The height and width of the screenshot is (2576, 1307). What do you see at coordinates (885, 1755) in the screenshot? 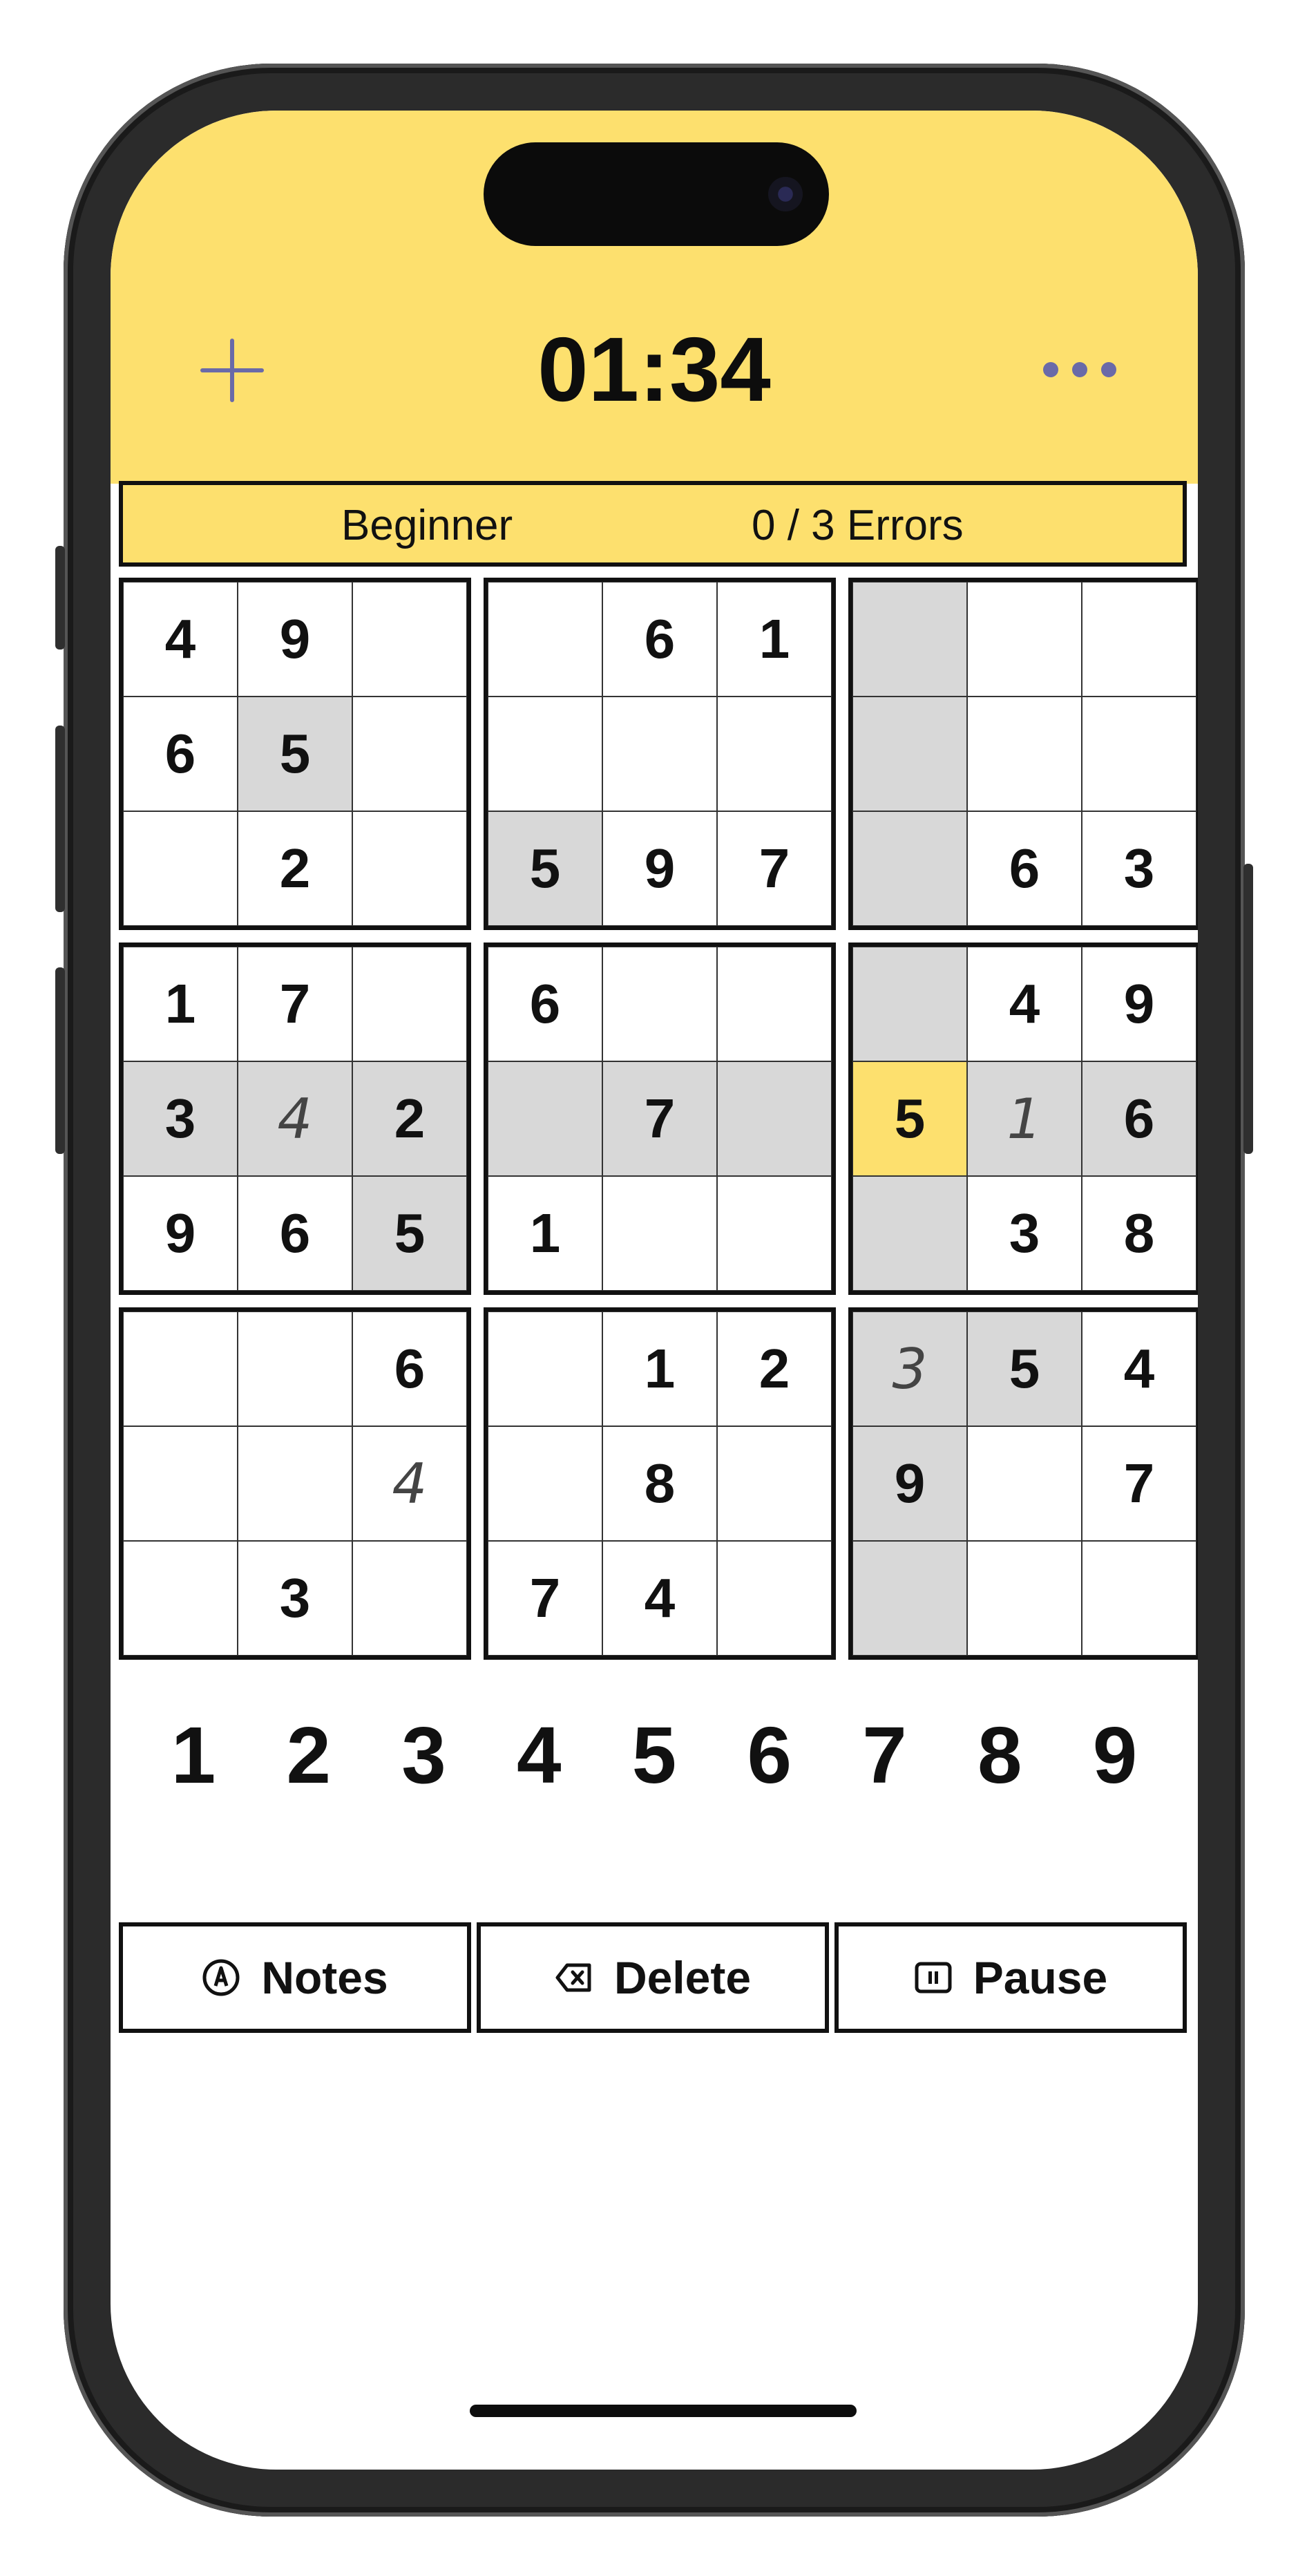
I see `number-key: 7` at bounding box center [885, 1755].